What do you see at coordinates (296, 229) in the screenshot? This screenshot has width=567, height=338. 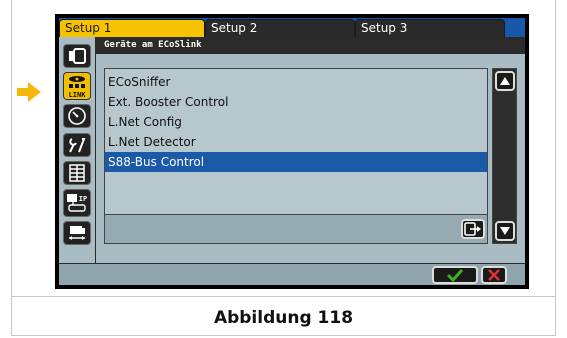 I see `list-footer` at bounding box center [296, 229].